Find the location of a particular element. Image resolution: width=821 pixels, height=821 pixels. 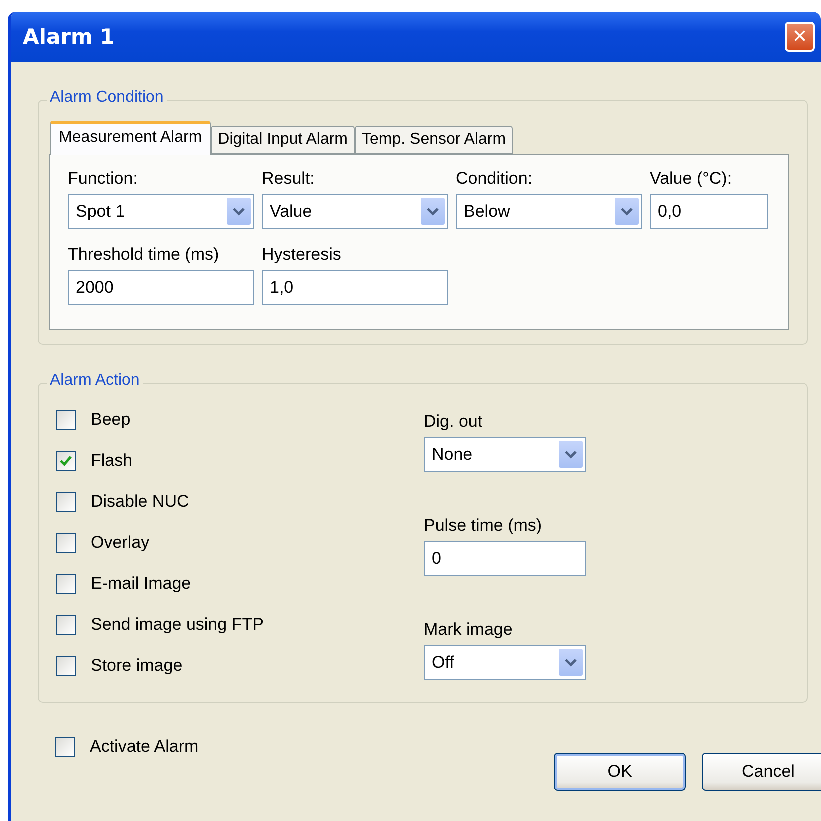

checkbox-label: Activate Alarm is located at coordinates (144, 747).